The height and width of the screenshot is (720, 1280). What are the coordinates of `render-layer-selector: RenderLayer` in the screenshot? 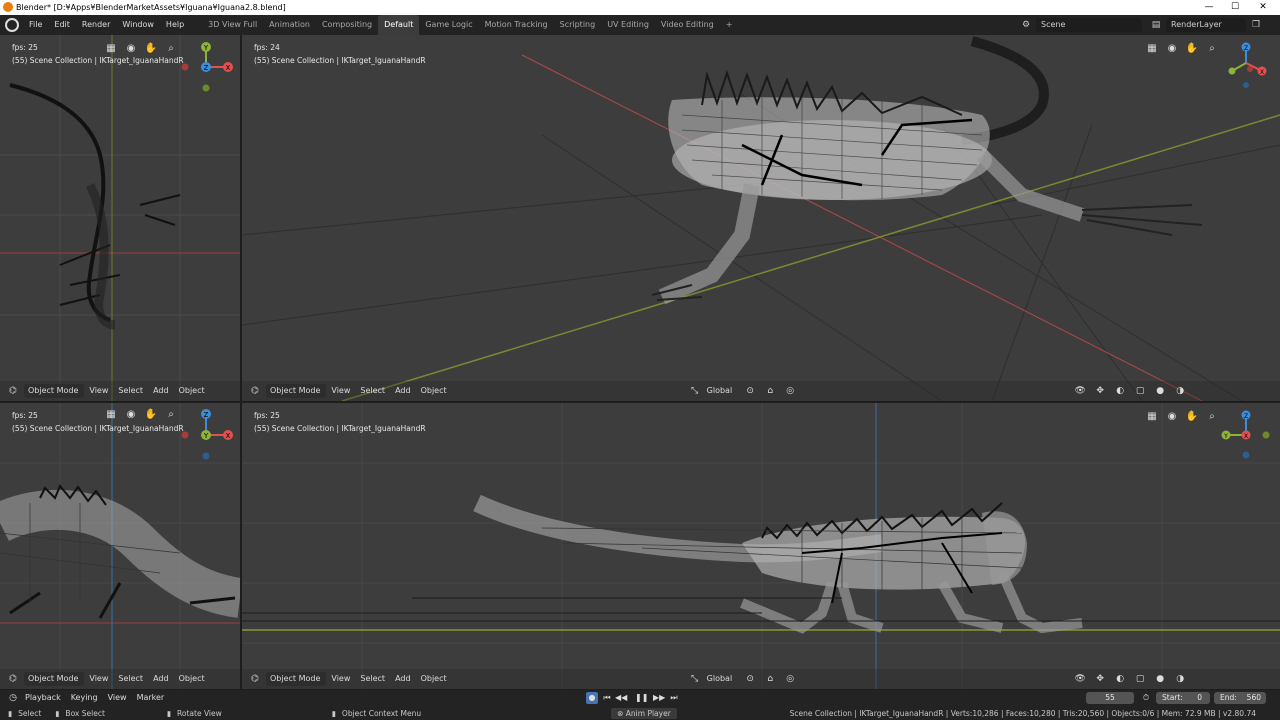 It's located at (1206, 25).